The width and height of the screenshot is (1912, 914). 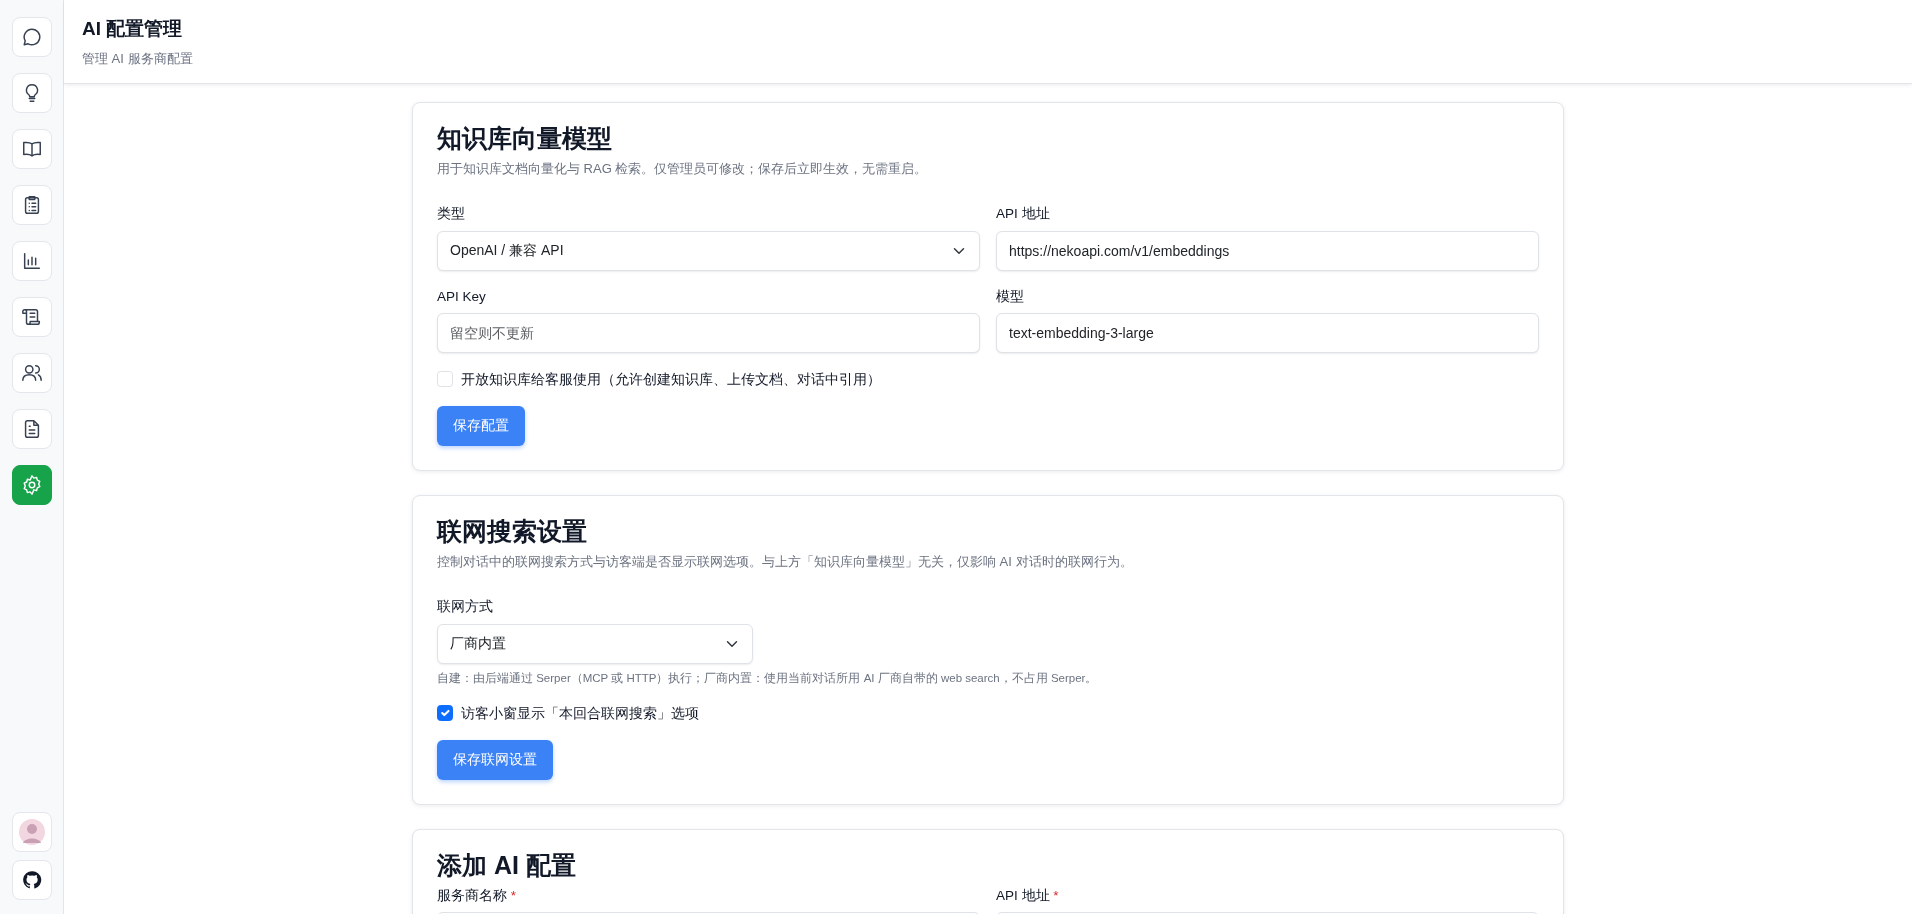 What do you see at coordinates (138, 58) in the screenshot?
I see `page-subtitle: 管理 AI 服务商配置` at bounding box center [138, 58].